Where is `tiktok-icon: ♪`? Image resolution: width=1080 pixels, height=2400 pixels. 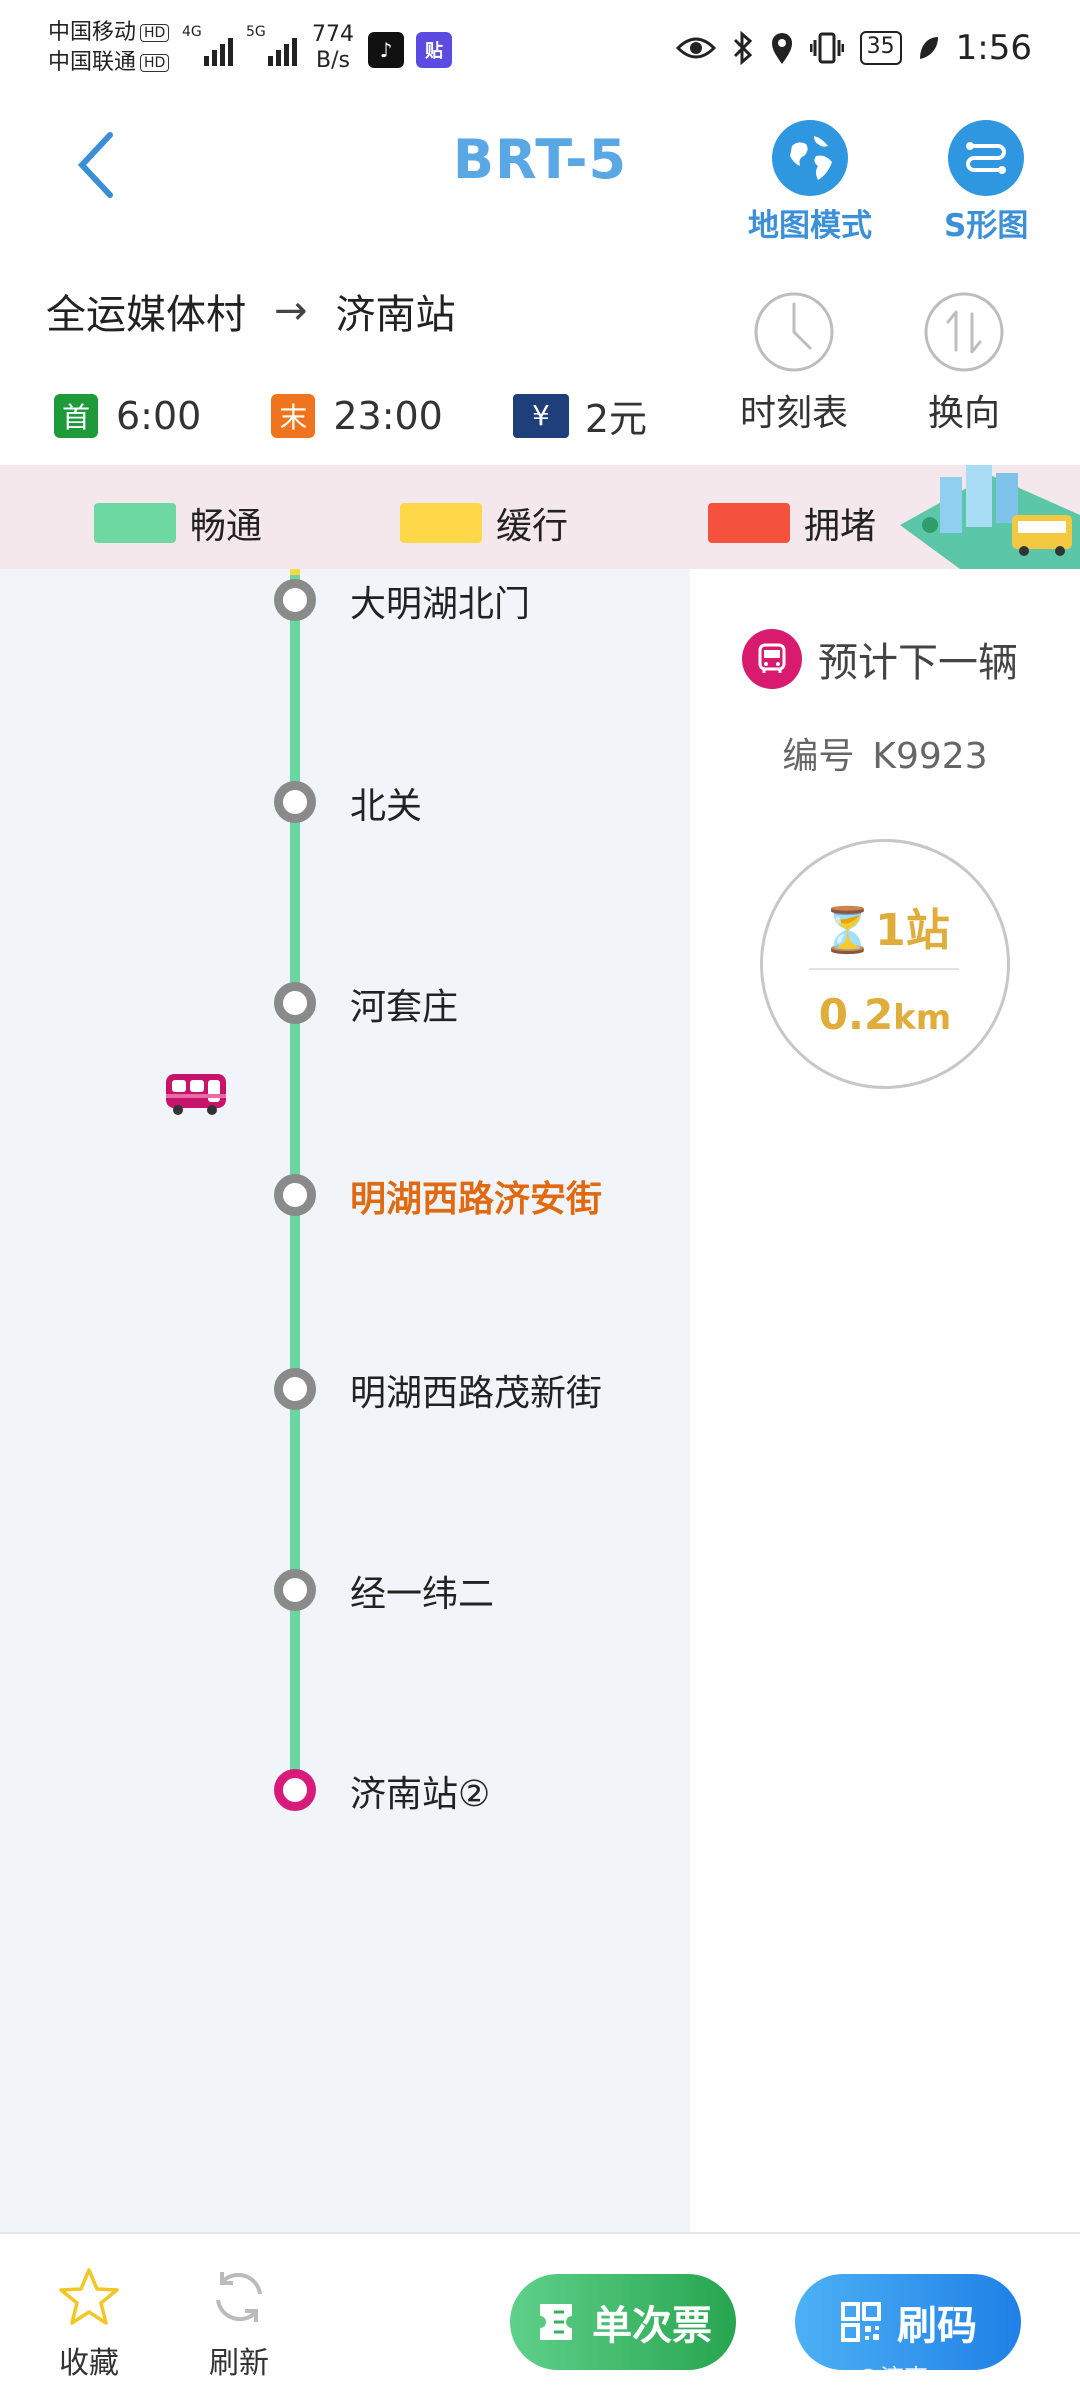 tiktok-icon: ♪ is located at coordinates (386, 50).